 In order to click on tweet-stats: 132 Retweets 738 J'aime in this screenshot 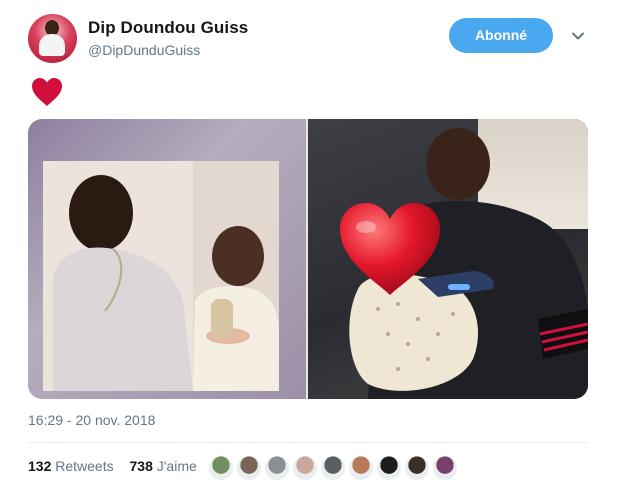, I will do `click(118, 466)`.